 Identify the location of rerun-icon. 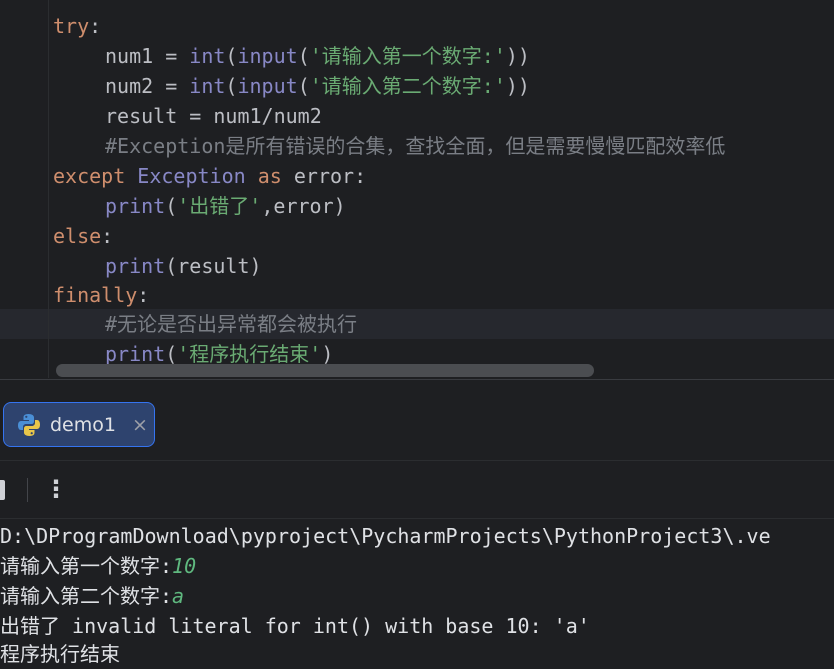
(2, 490).